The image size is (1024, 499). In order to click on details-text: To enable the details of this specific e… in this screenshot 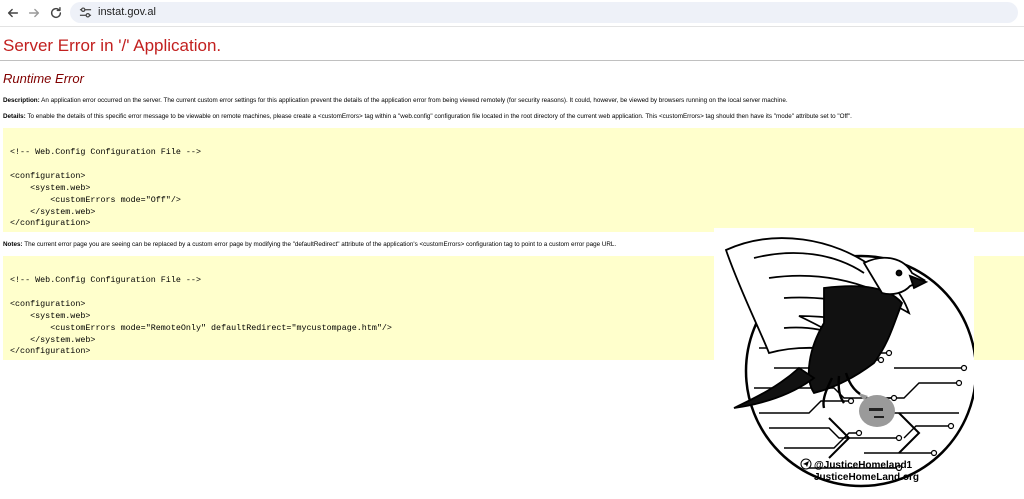, I will do `click(438, 116)`.